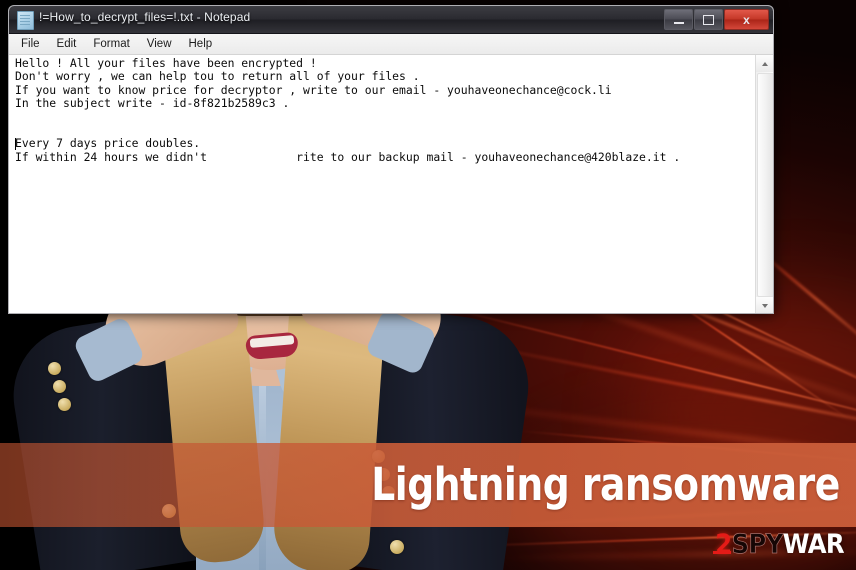  I want to click on notepad-title-bar: !=How_to_decrypt_files=!.txt - Notepad x, so click(391, 20).